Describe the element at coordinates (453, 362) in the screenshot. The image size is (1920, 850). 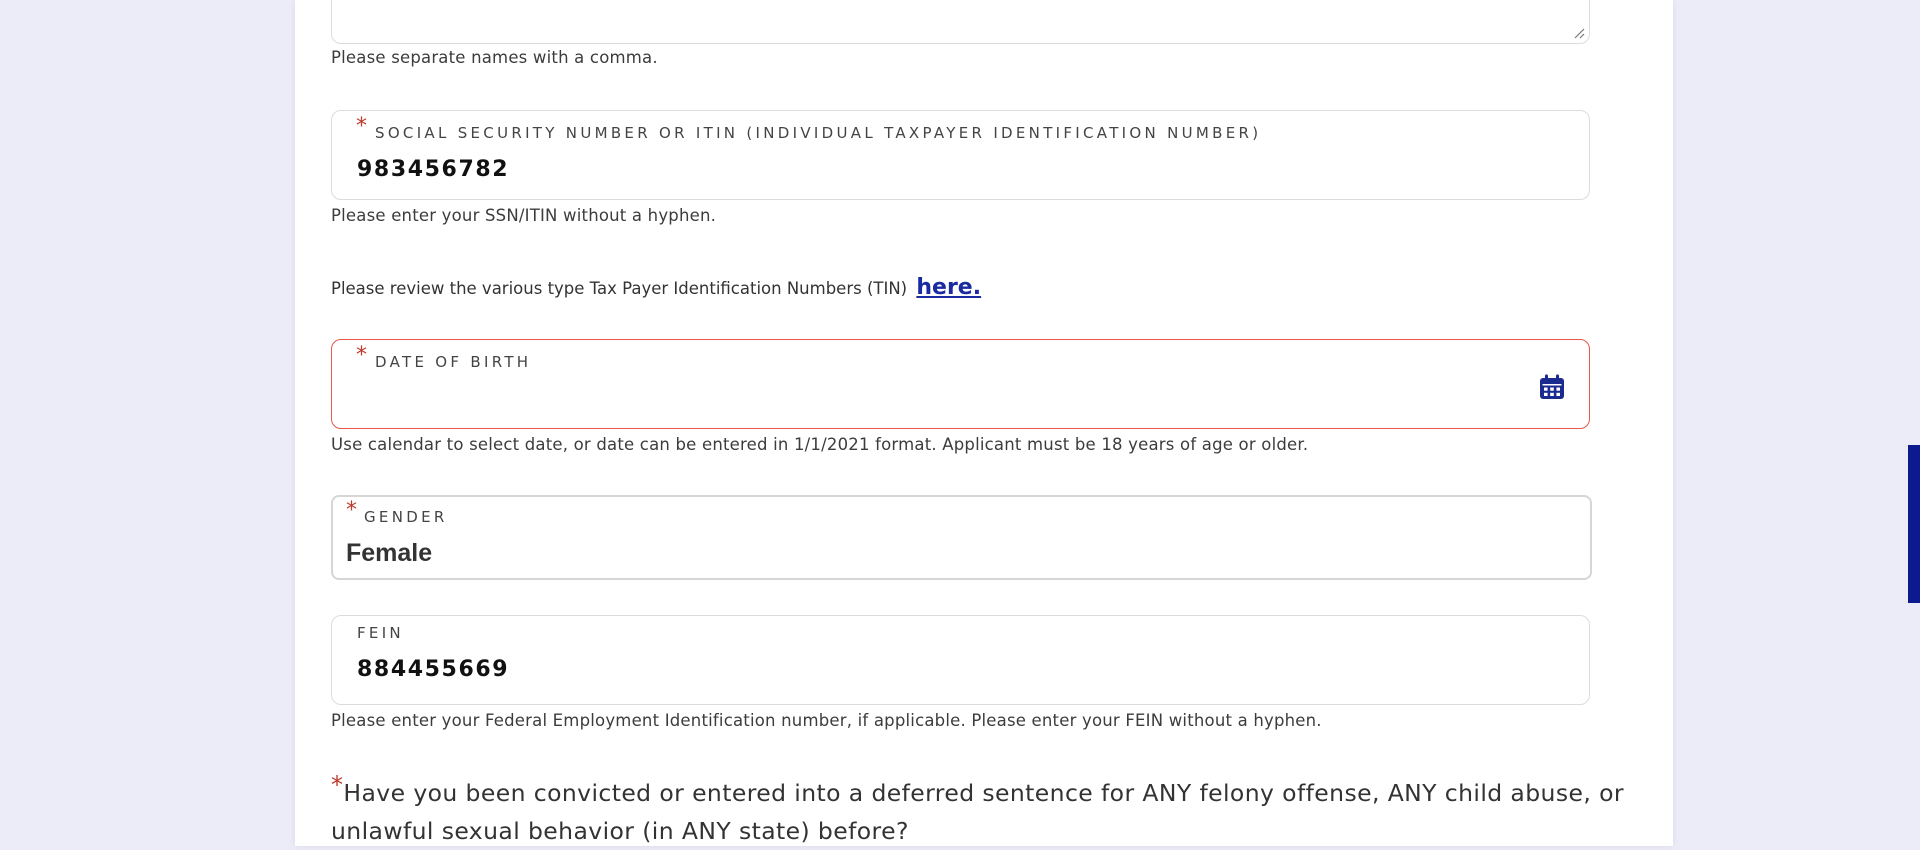
I see `date-of-birth-label: DATE OF BIRTH` at that location.